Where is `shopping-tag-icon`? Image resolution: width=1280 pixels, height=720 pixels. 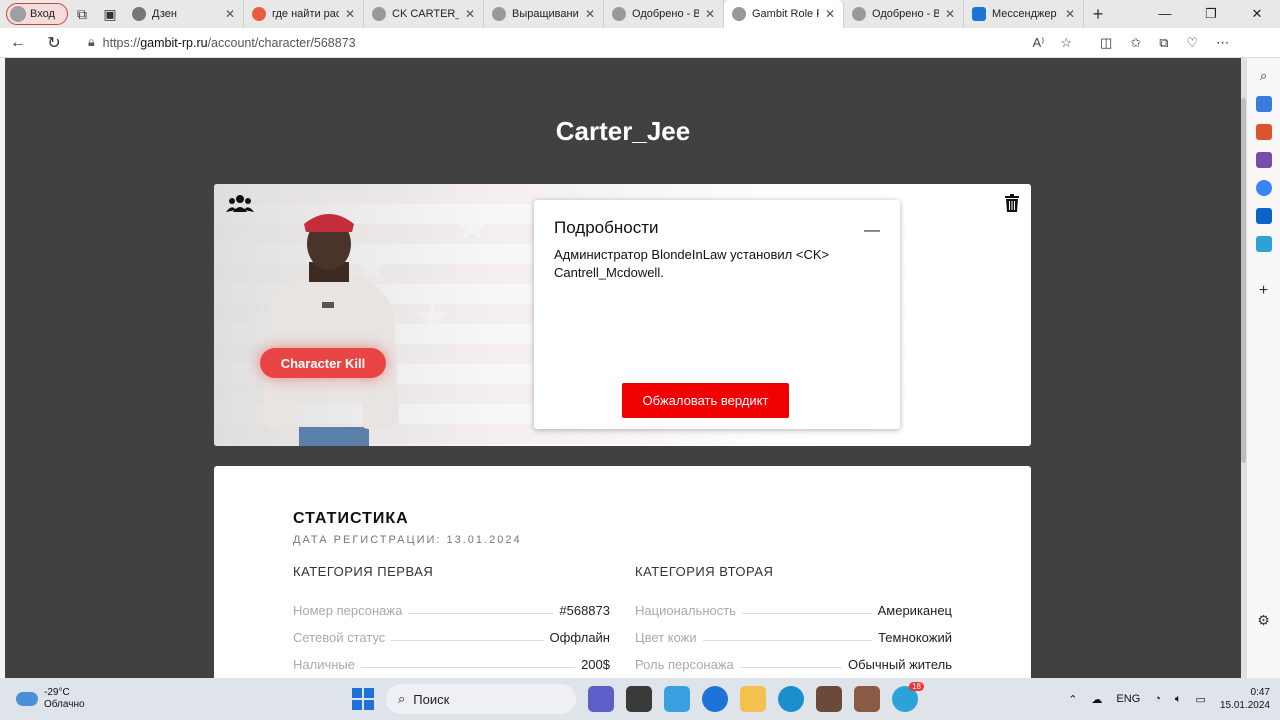
shopping-tag-icon is located at coordinates (1263, 104).